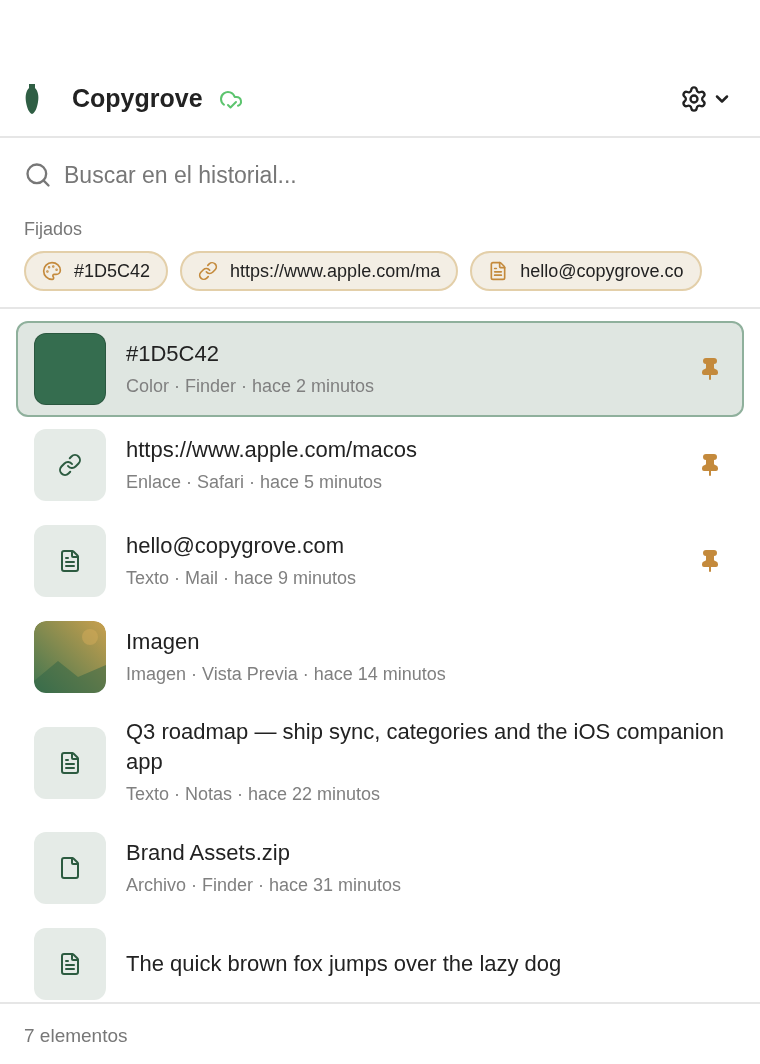 The height and width of the screenshot is (1064, 760). Describe the element at coordinates (54, 229) in the screenshot. I see `section-label: Fijados` at that location.